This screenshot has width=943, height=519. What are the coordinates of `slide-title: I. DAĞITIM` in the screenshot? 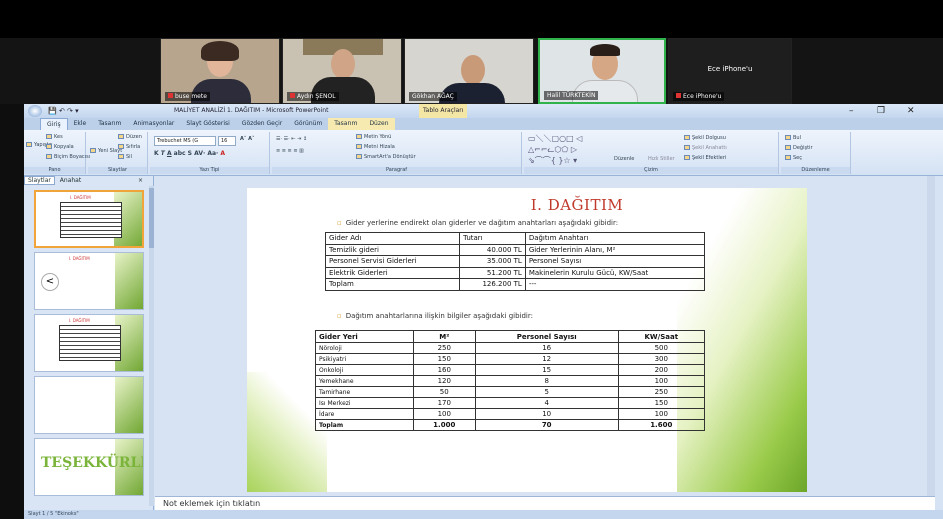 It's located at (527, 205).